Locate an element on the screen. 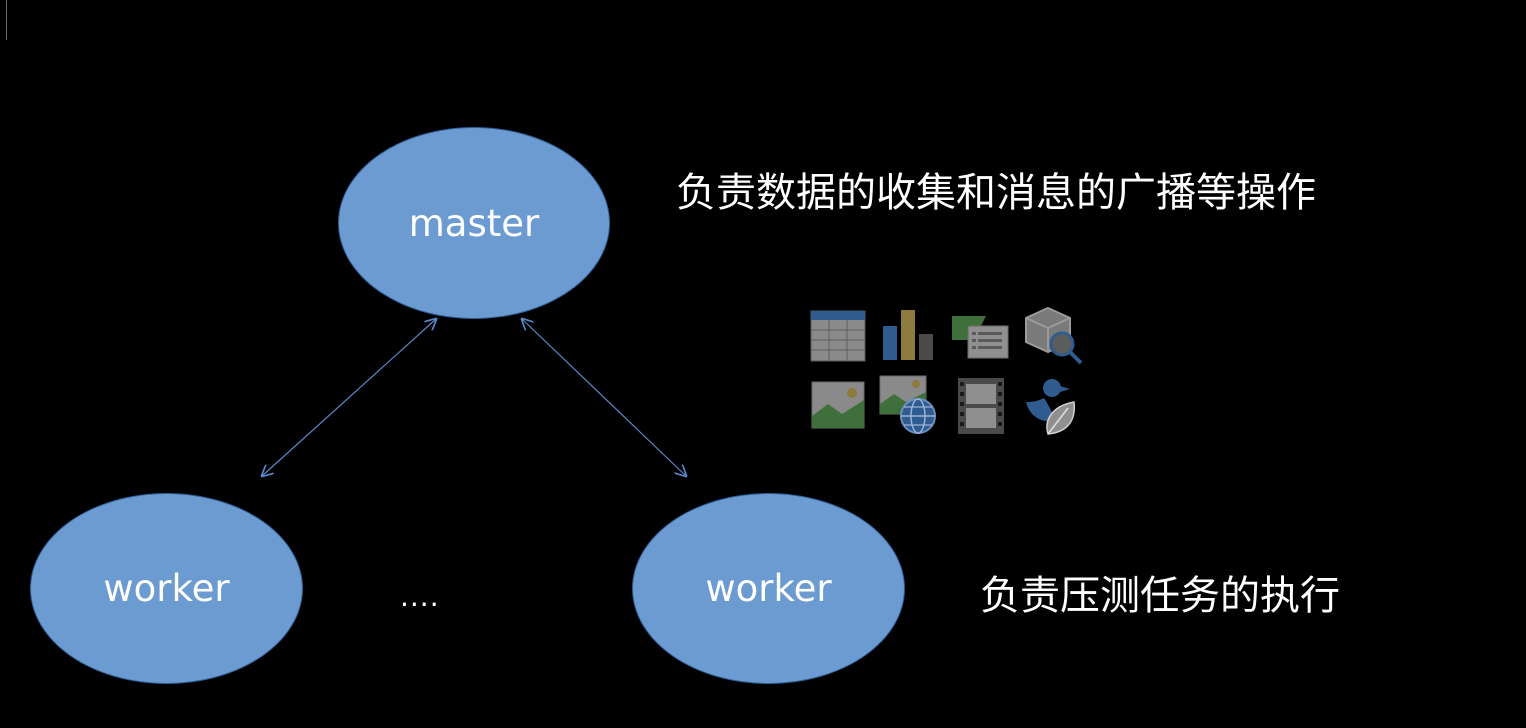 The width and height of the screenshot is (1526, 728). worker-node-right: worker is located at coordinates (768, 588).